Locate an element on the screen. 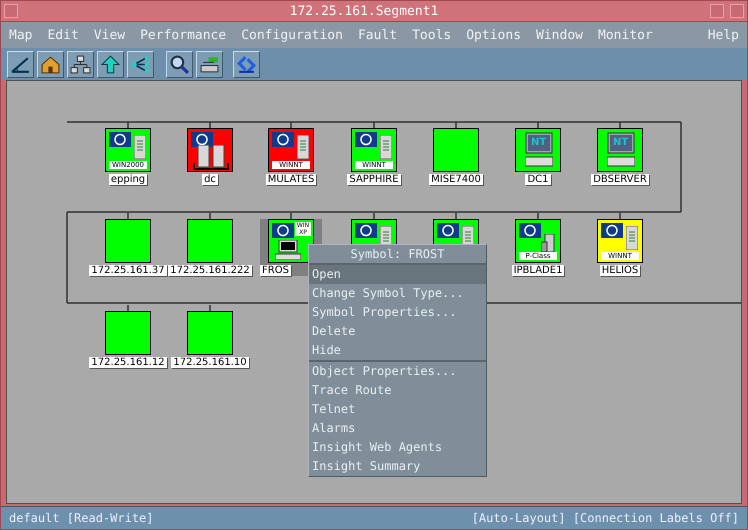 This screenshot has width=748, height=530. node-label: dc is located at coordinates (210, 179).